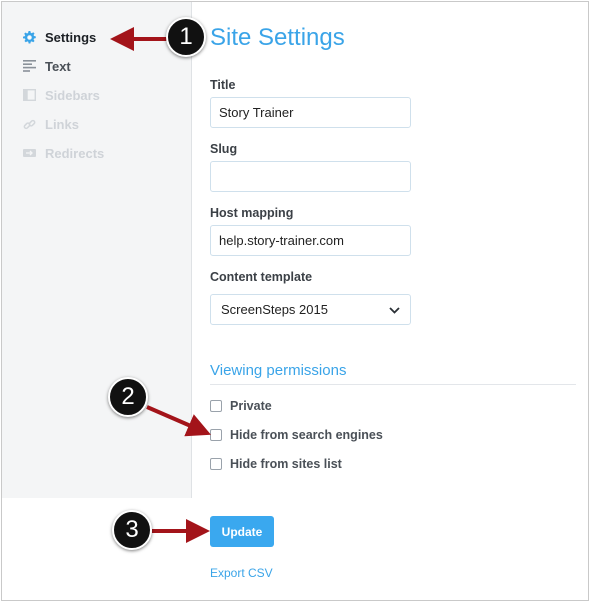 Image resolution: width=590 pixels, height=602 pixels. What do you see at coordinates (132, 530) in the screenshot?
I see `callout-badge-3: 3` at bounding box center [132, 530].